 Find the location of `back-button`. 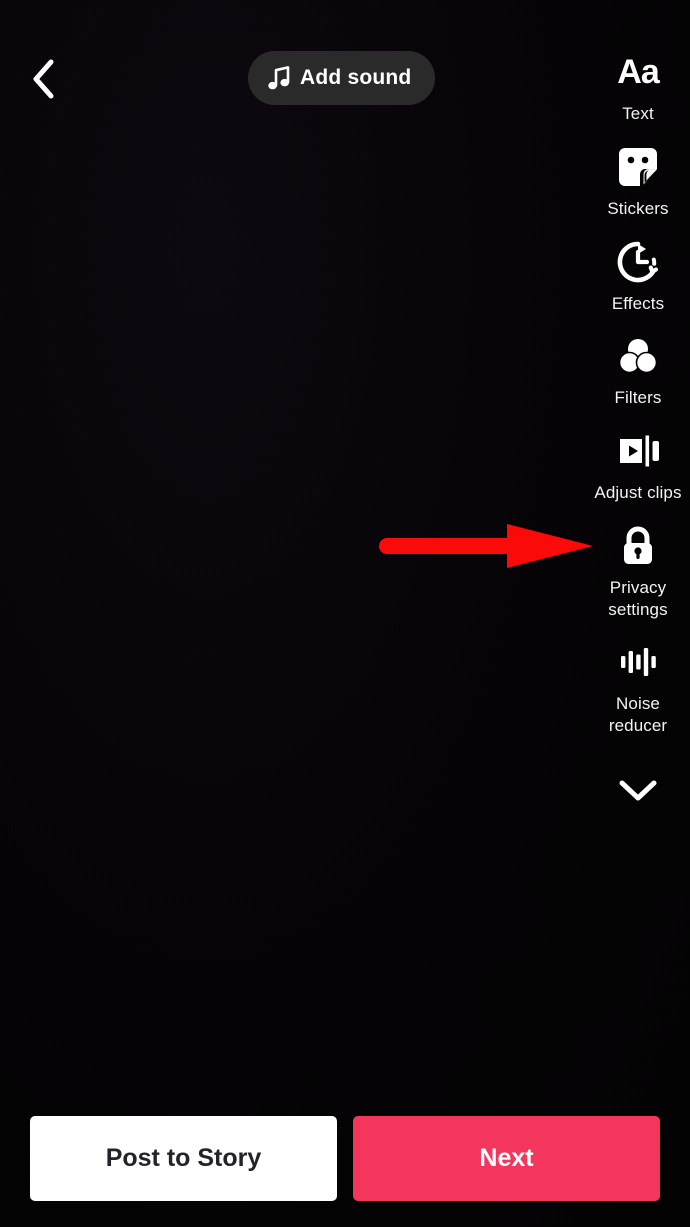

back-button is located at coordinates (44, 79).